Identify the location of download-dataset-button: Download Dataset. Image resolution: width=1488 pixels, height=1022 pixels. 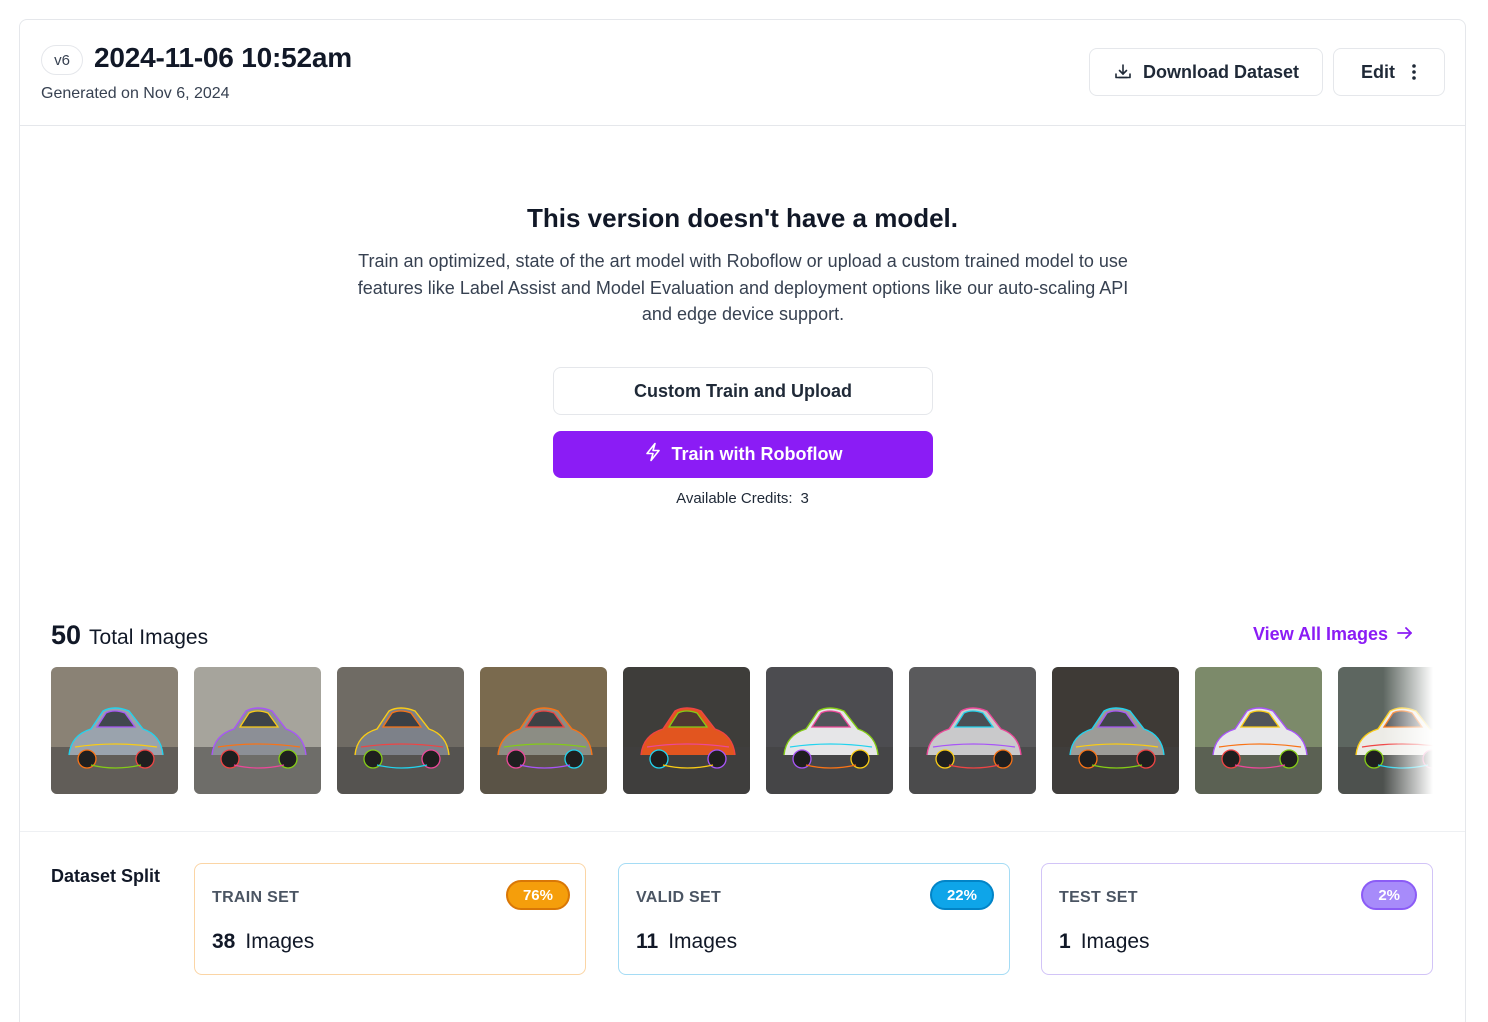
(1206, 72).